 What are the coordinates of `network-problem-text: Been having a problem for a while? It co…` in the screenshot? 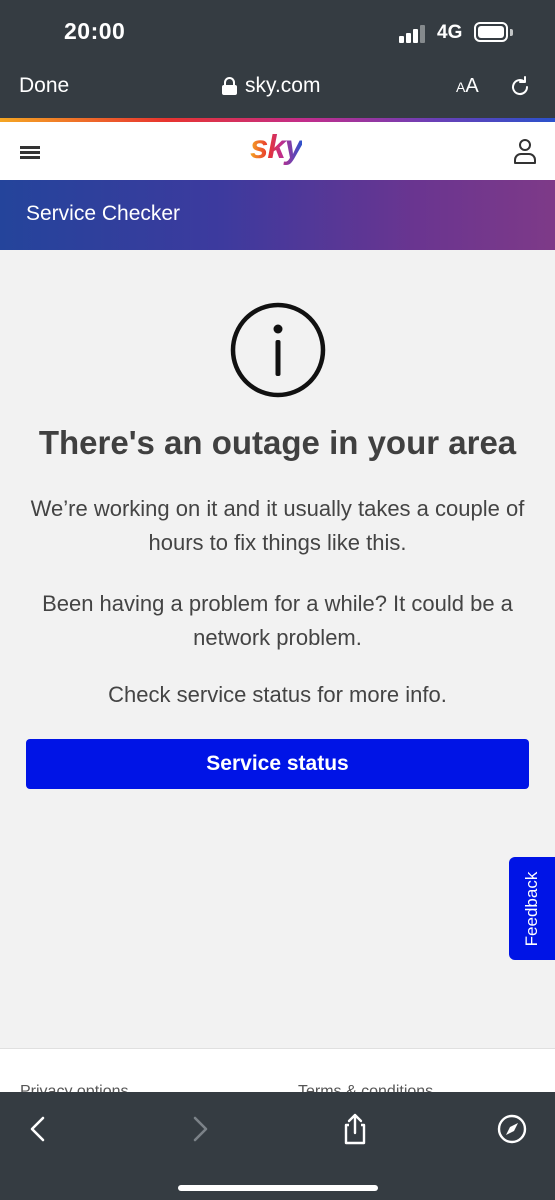 It's located at (277, 620).